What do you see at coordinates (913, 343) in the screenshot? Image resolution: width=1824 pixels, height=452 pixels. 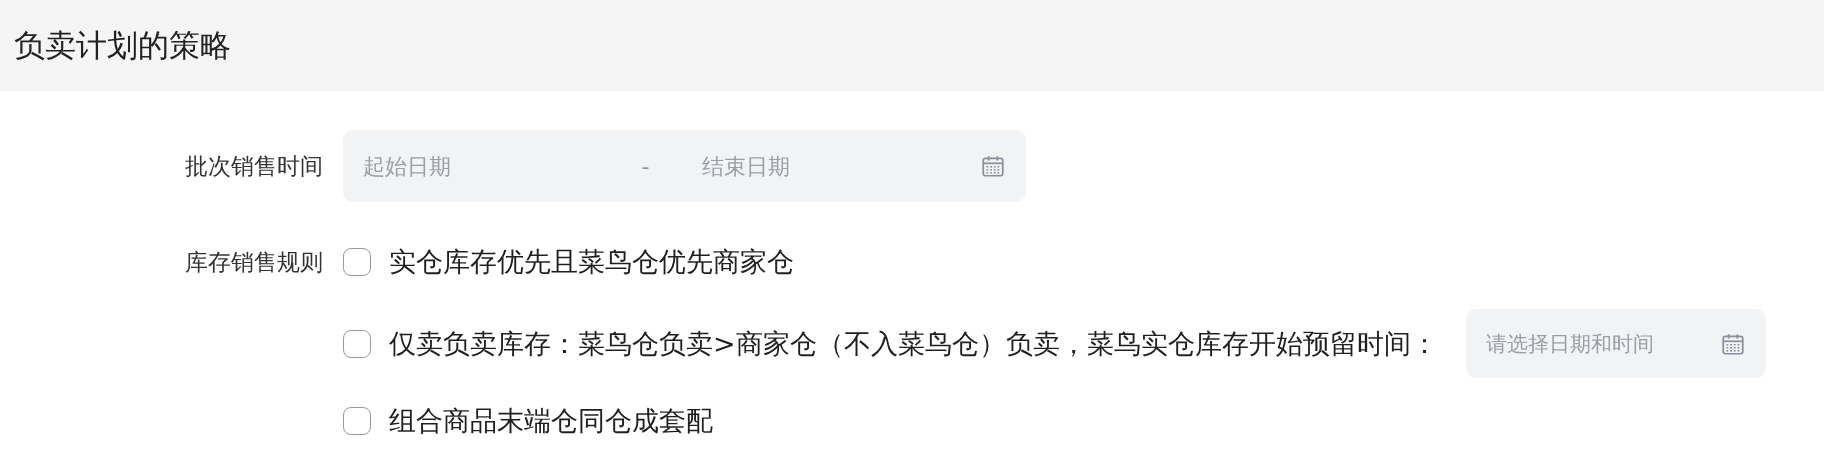 I see `checkbox-label: 仅卖负卖库存：菜鸟仓负卖>商家仓（不入菜鸟仓）负卖，菜鸟实仓库存开始预留时间：` at bounding box center [913, 343].